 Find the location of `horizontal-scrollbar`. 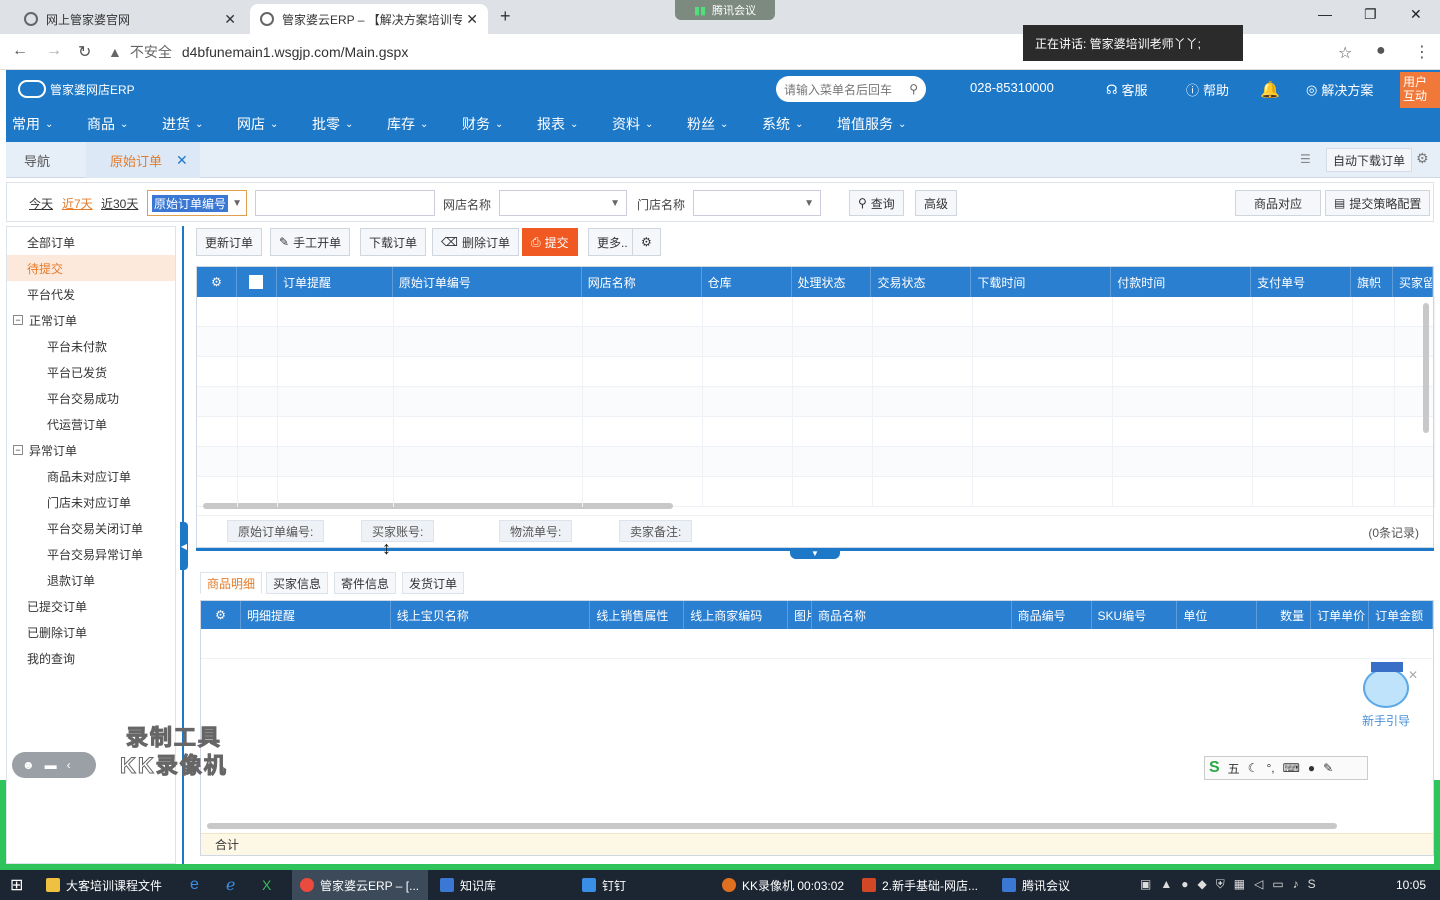

horizontal-scrollbar is located at coordinates (438, 506).